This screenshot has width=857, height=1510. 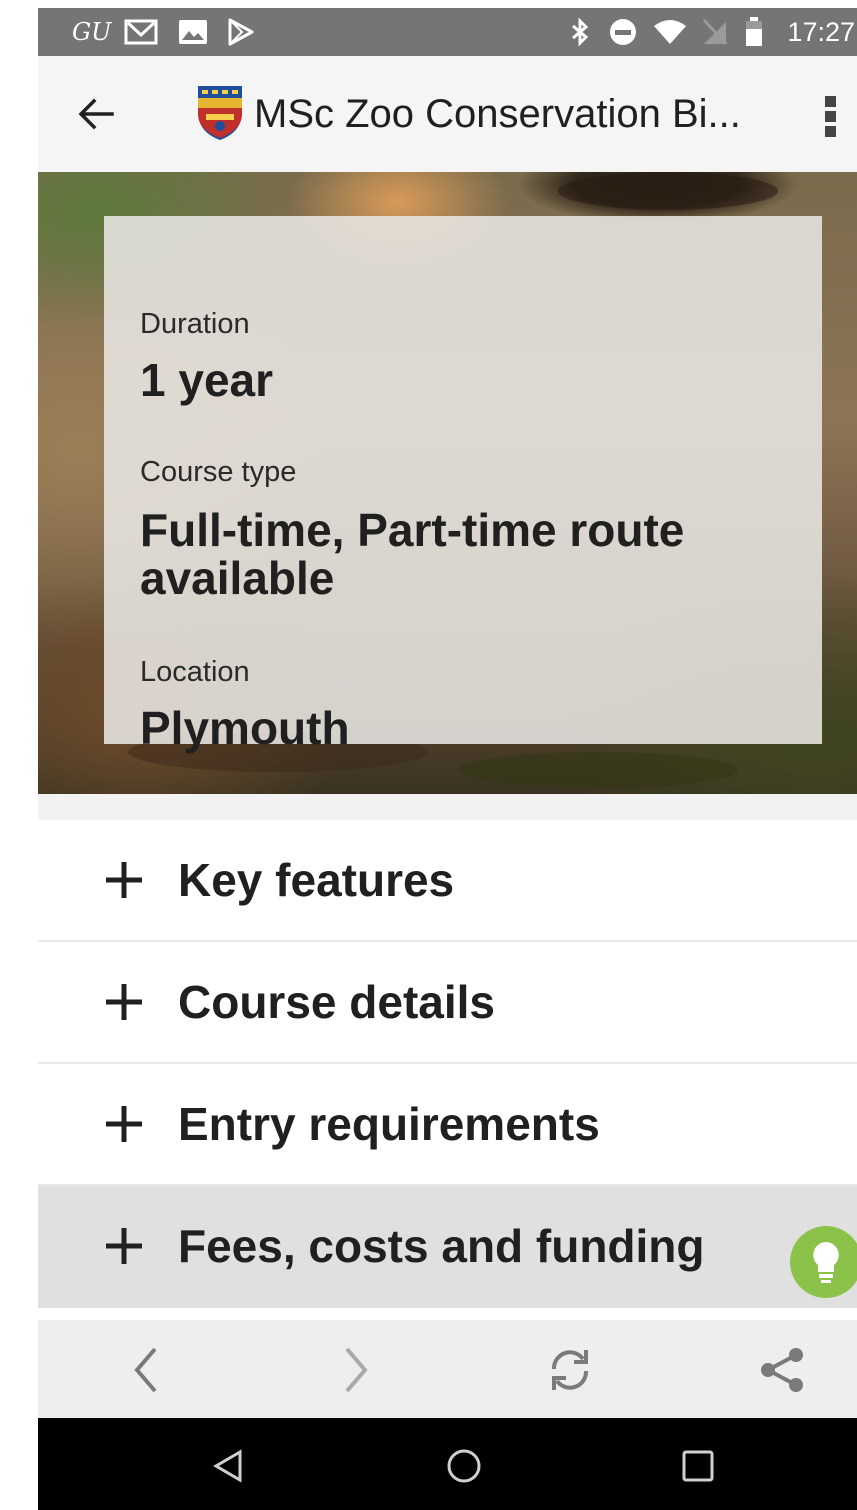 What do you see at coordinates (670, 32) in the screenshot?
I see `wifi-icon` at bounding box center [670, 32].